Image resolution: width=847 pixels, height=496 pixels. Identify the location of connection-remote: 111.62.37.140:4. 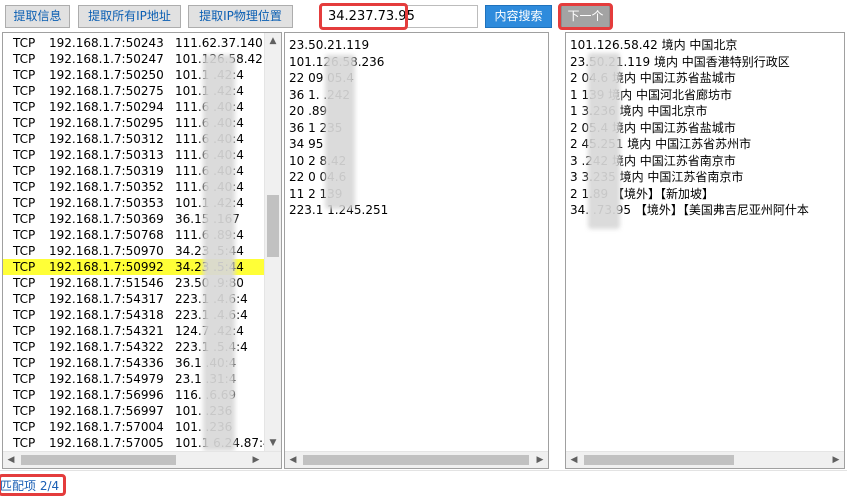
(220, 43).